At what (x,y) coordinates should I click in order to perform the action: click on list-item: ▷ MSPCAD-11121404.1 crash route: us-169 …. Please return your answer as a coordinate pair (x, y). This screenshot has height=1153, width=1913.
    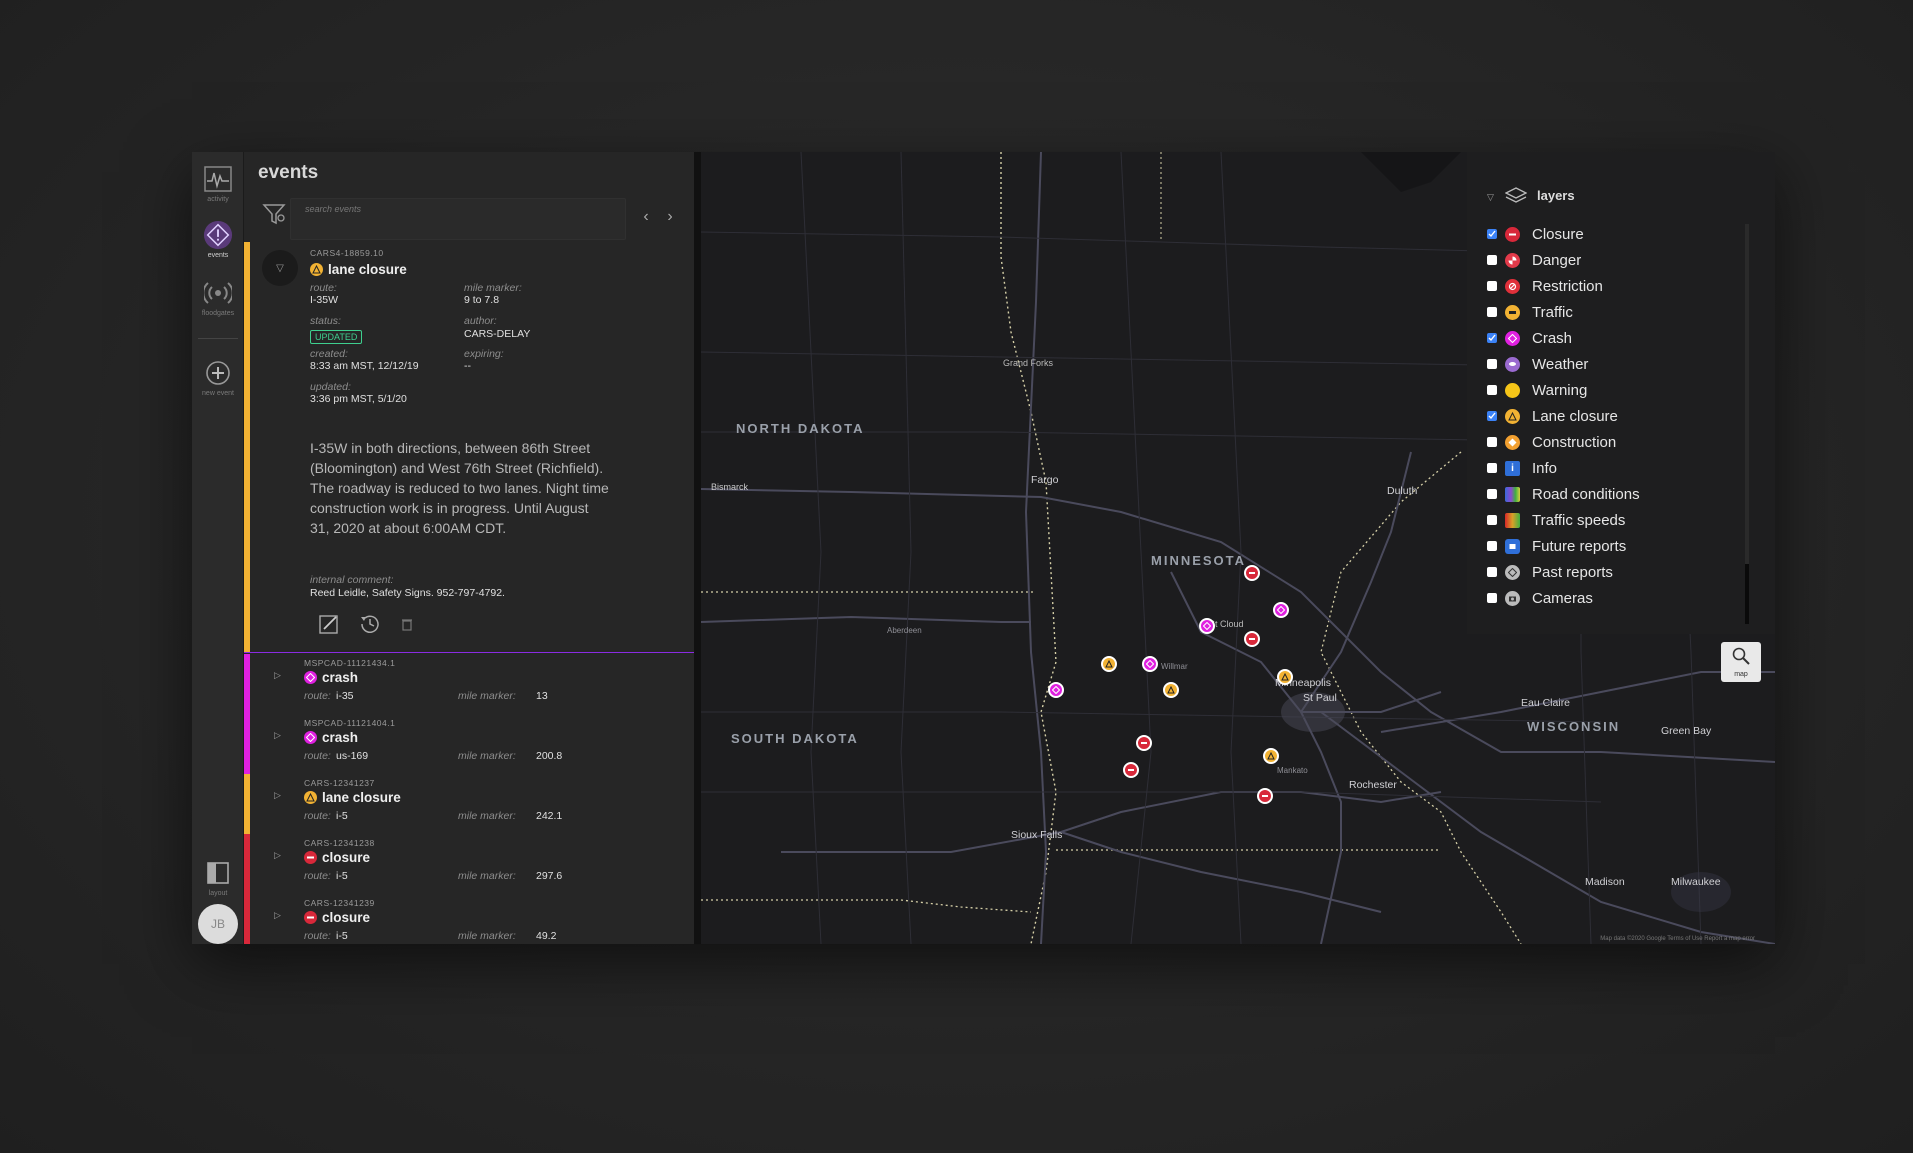
    Looking at the image, I should click on (469, 744).